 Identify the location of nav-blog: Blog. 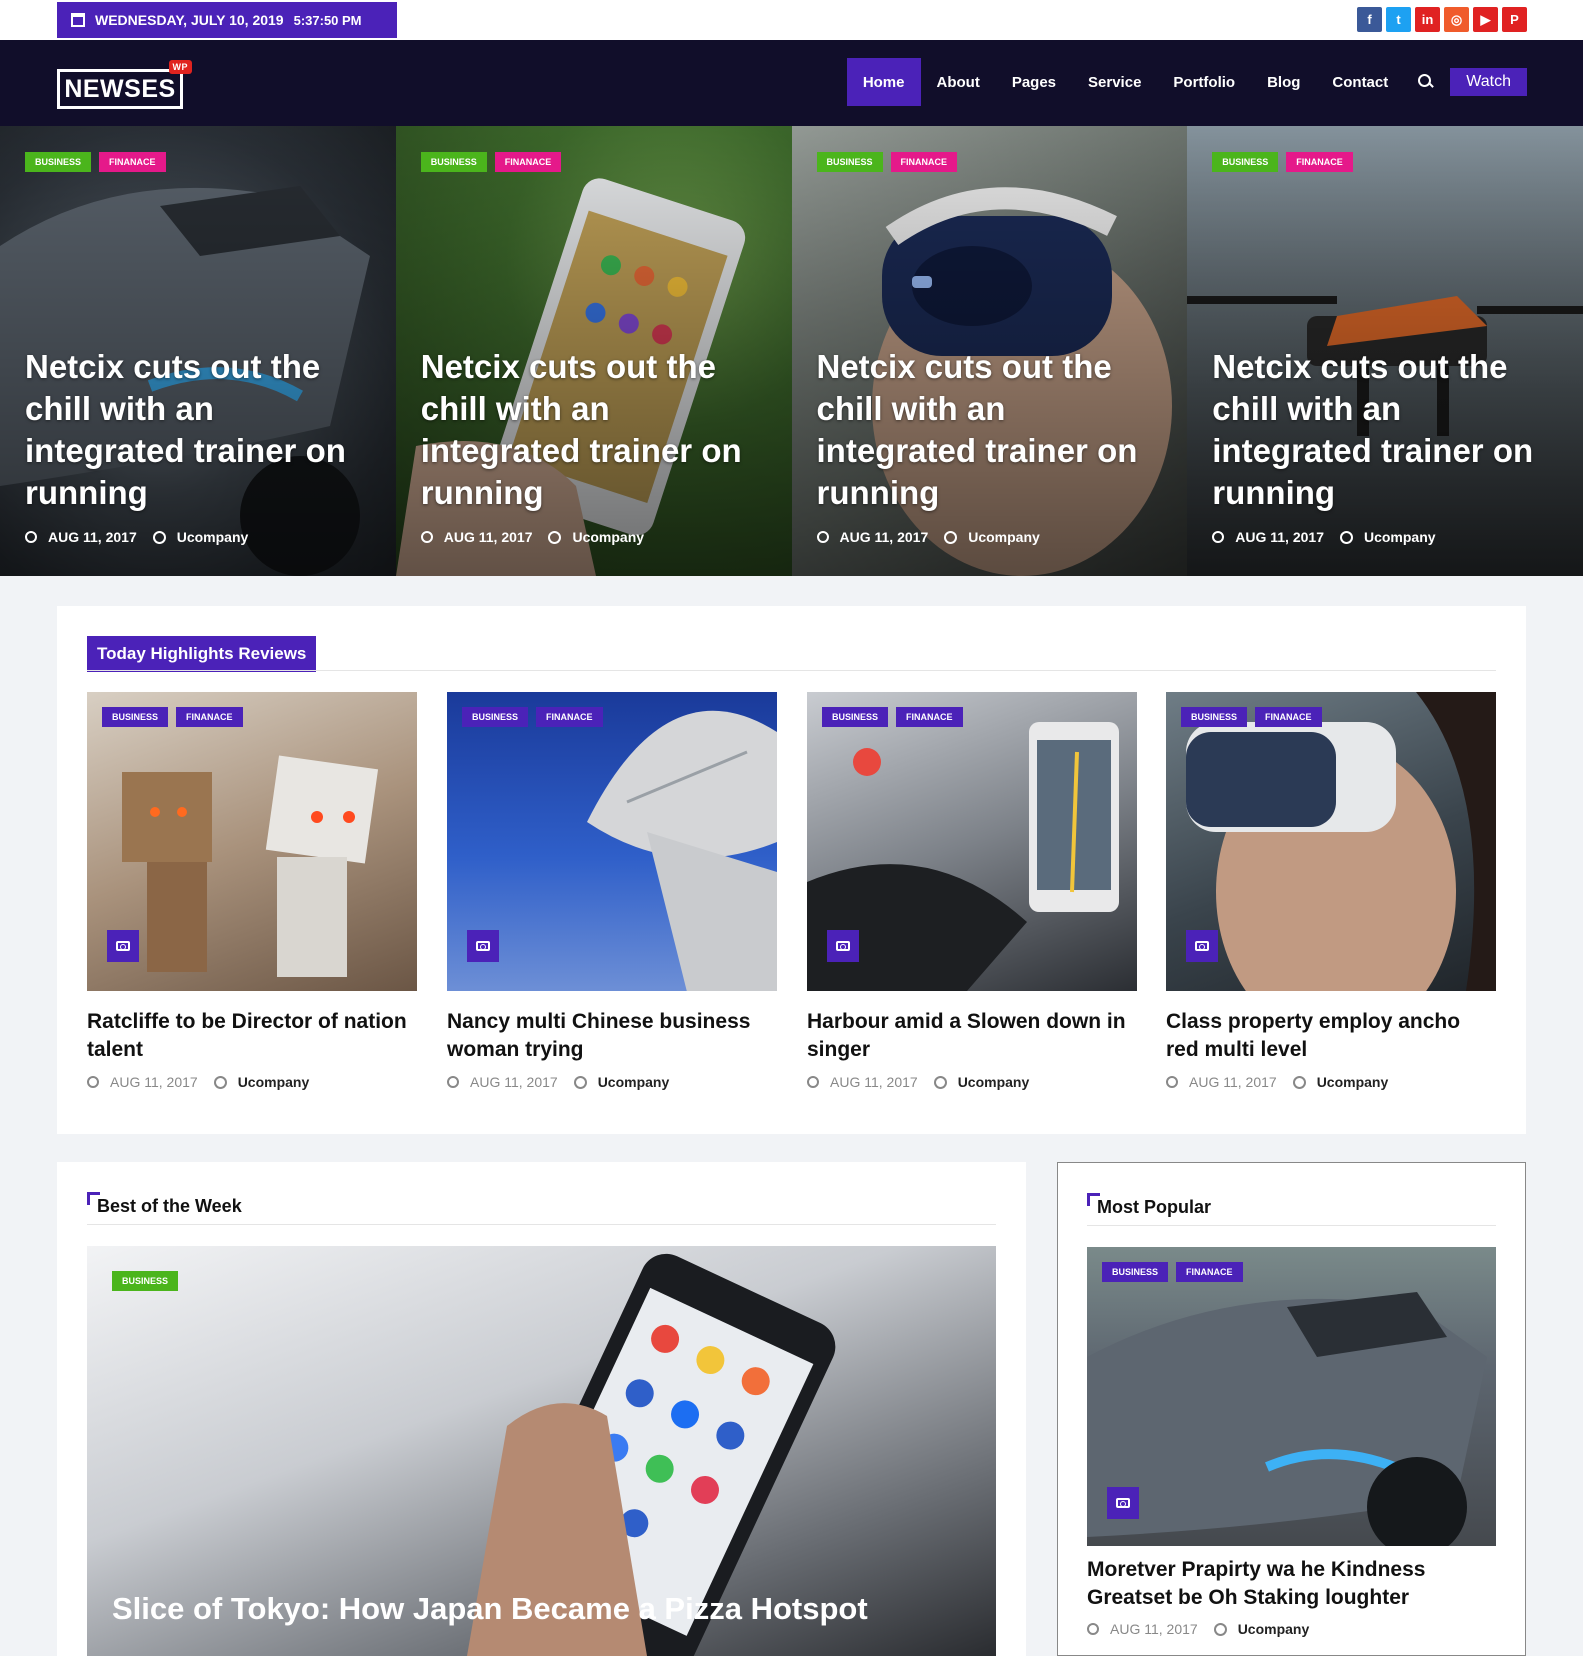
(1283, 82).